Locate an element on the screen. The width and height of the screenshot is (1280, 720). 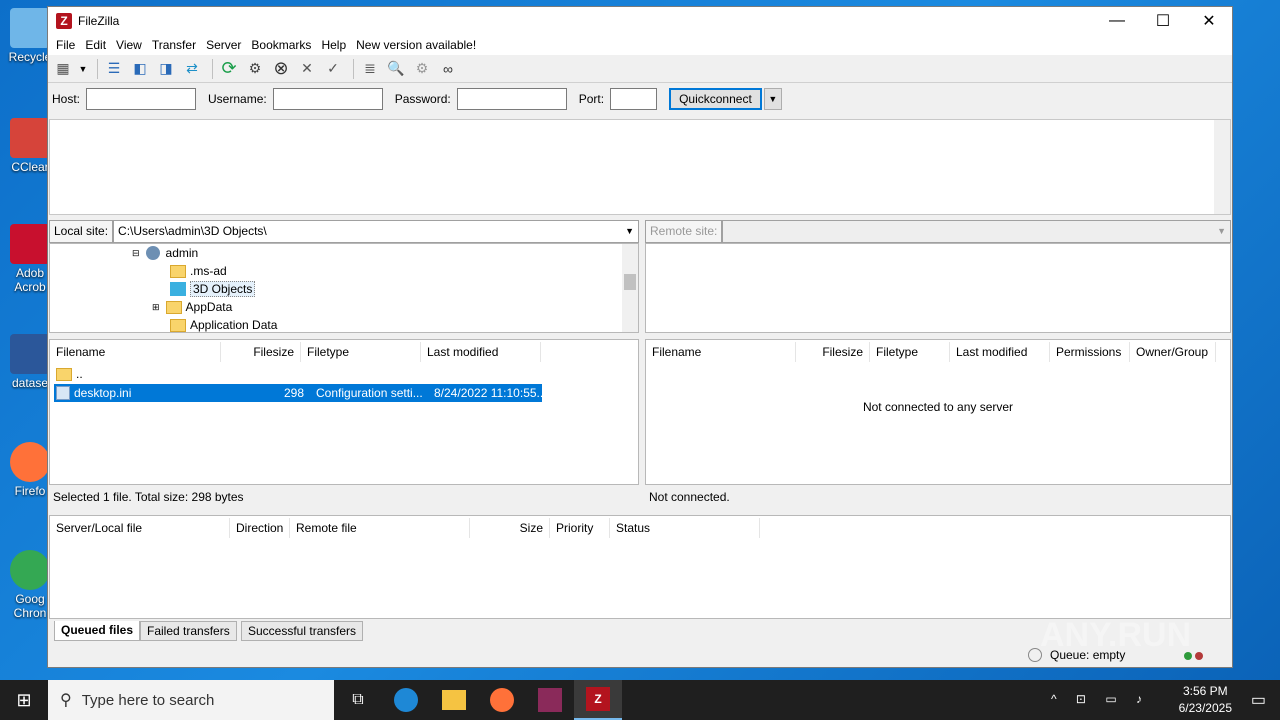
close-button: ✕ is located at coordinates (1209, 21).